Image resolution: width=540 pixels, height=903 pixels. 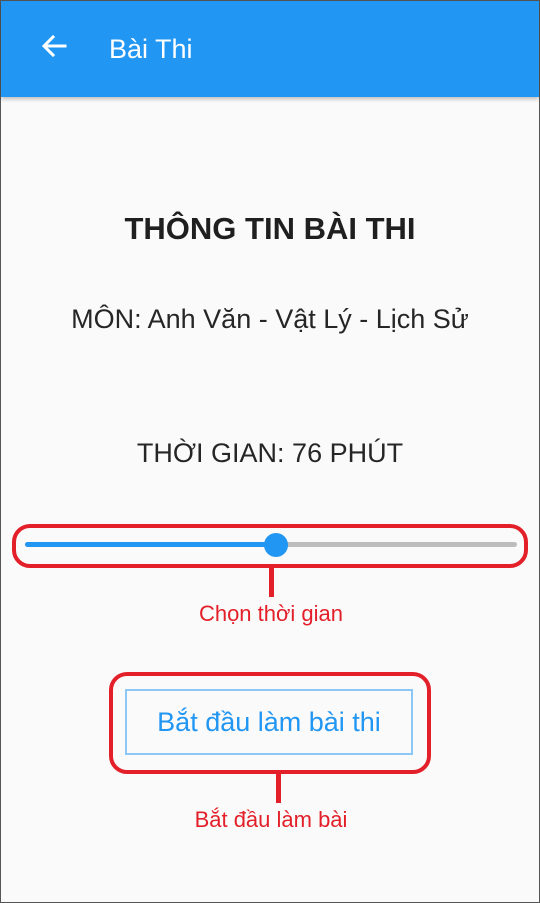 What do you see at coordinates (271, 819) in the screenshot?
I see `button-callout-label: Bắt đầu làm bài` at bounding box center [271, 819].